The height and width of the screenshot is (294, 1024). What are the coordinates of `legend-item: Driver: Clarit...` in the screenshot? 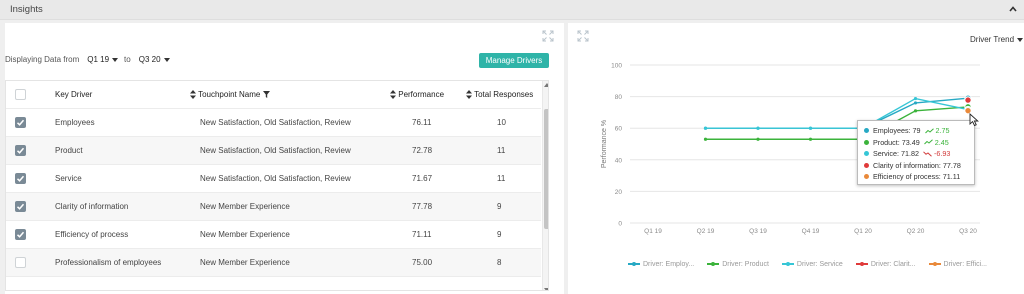 It's located at (885, 264).